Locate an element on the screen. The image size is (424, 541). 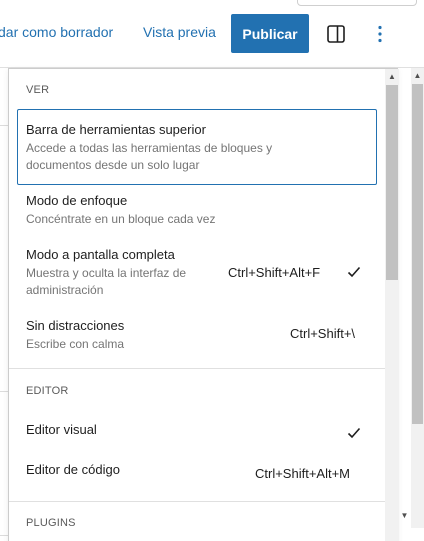
settings-sidebar-toggle-button is located at coordinates (336, 34).